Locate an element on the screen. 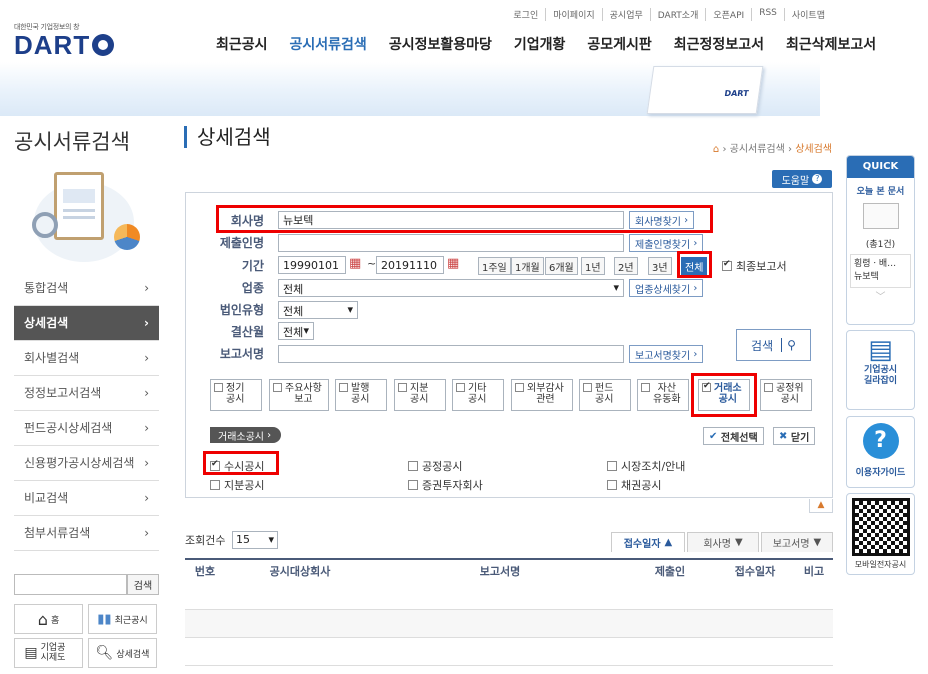  count-select: 15 ▾ is located at coordinates (255, 540).